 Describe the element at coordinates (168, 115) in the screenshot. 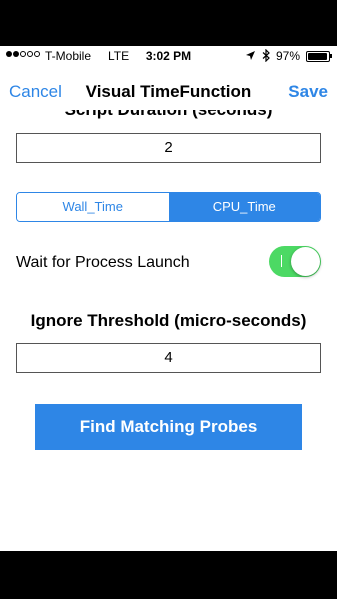

I see `script-duration-label: Script Duration (seconds)` at that location.